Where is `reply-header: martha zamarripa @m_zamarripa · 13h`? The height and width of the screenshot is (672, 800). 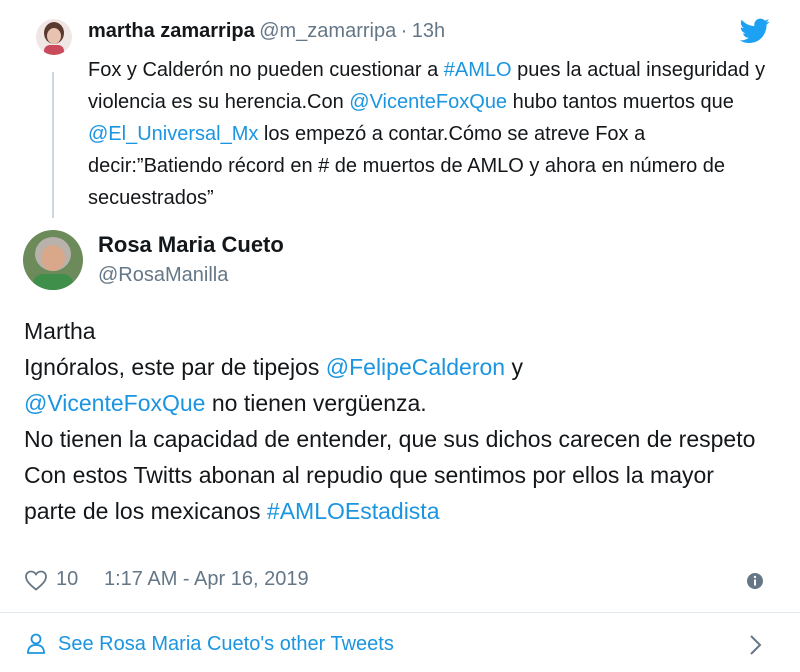
reply-header: martha zamarripa @m_zamarripa · 13h is located at coordinates (266, 31).